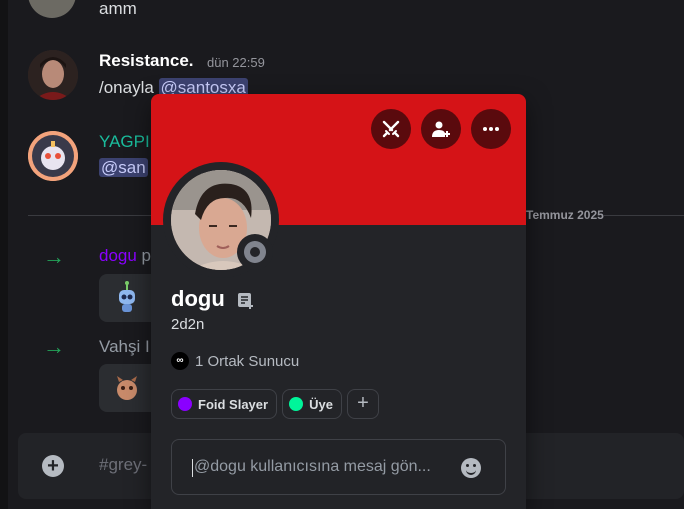  What do you see at coordinates (53, 466) in the screenshot?
I see `add-attachment-icon: +` at bounding box center [53, 466].